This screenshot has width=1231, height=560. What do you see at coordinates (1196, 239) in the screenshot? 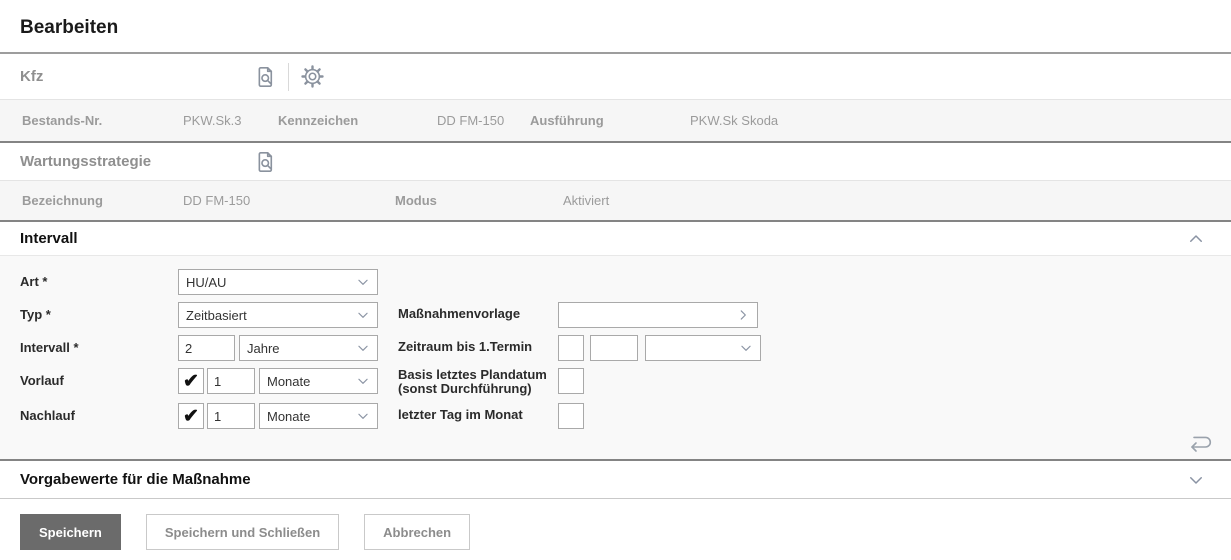
I see `chevron-up-icon` at bounding box center [1196, 239].